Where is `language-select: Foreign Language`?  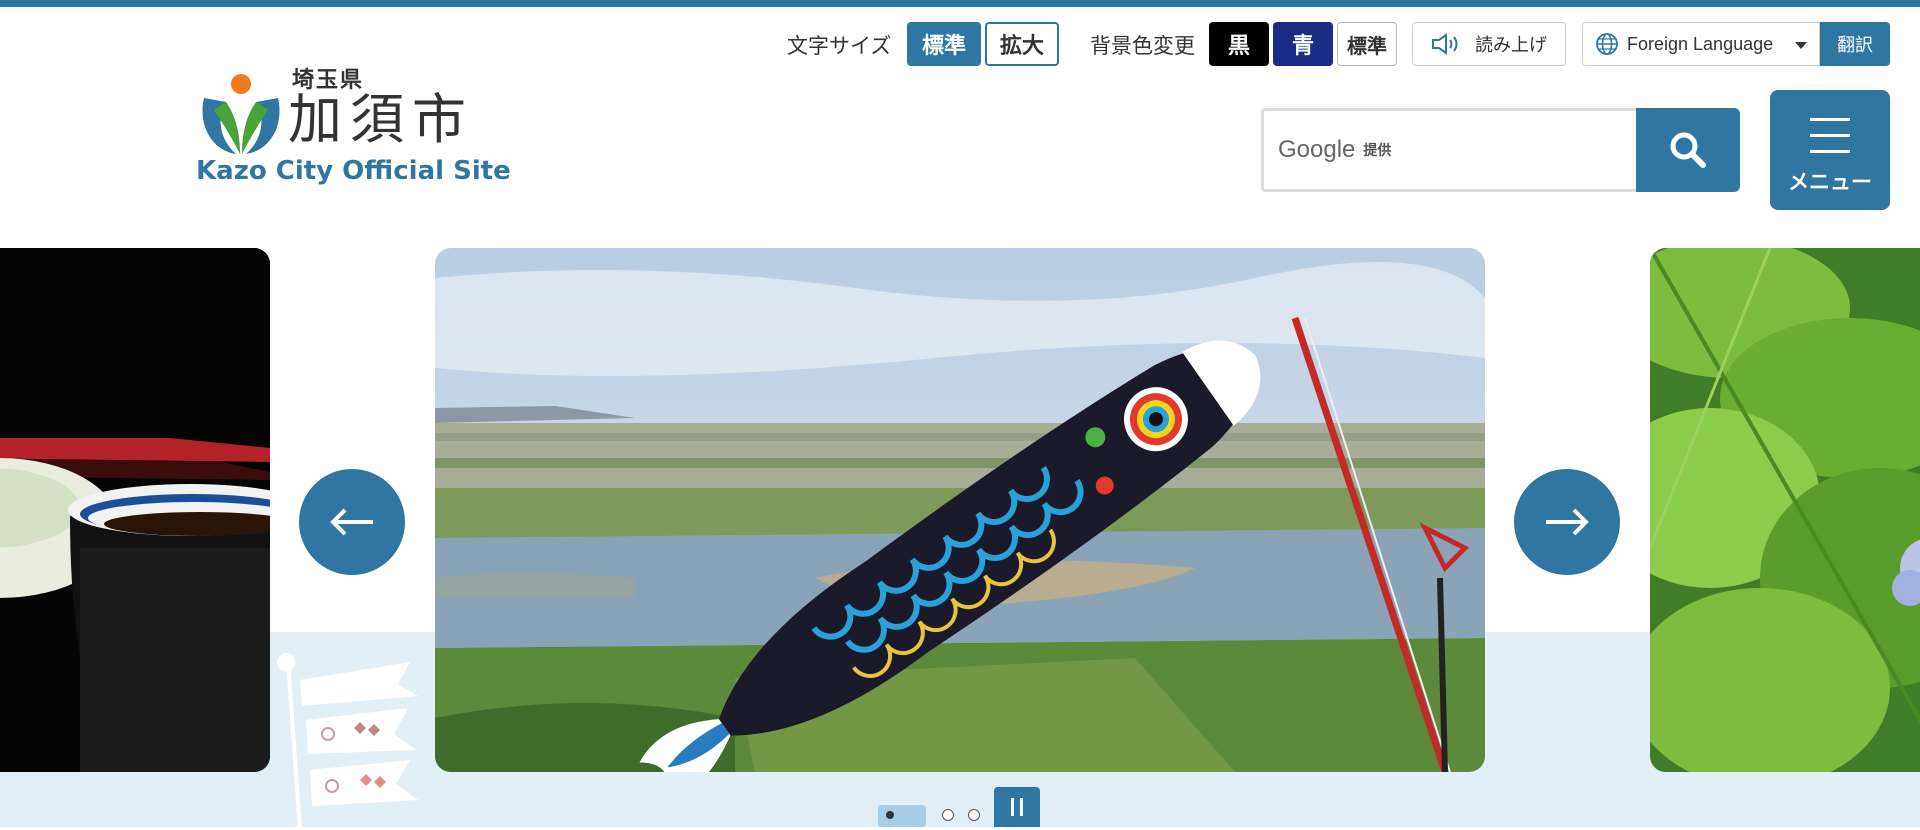
language-select: Foreign Language is located at coordinates (1701, 44).